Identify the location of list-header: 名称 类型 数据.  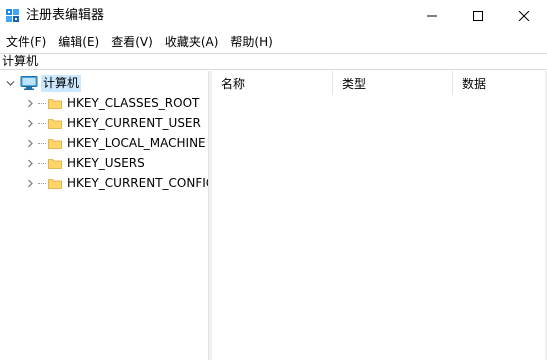
(379, 83).